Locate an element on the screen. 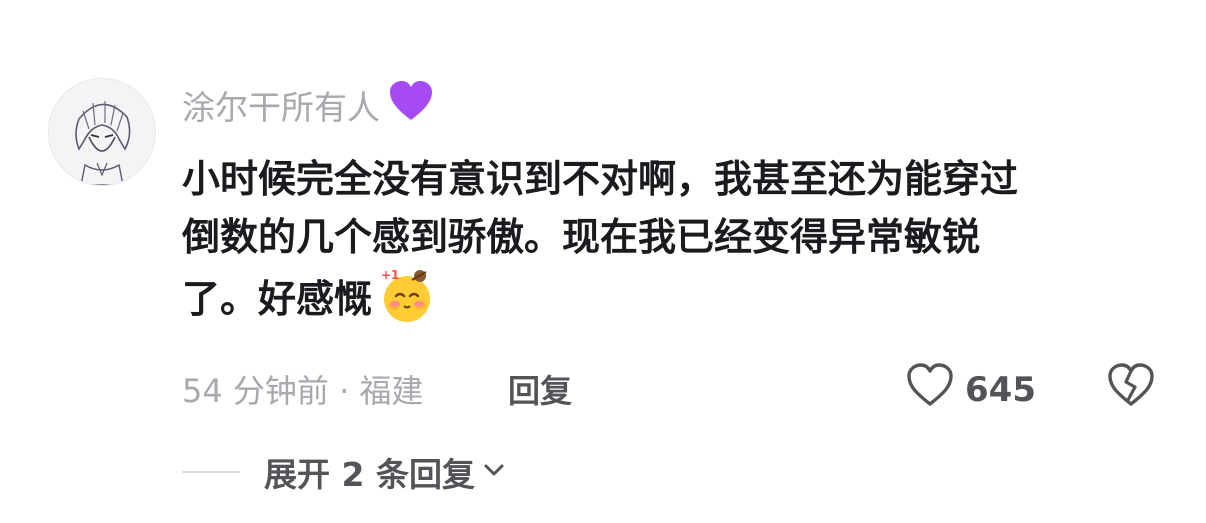 The height and width of the screenshot is (523, 1206). chevron-down-icon is located at coordinates (494, 472).